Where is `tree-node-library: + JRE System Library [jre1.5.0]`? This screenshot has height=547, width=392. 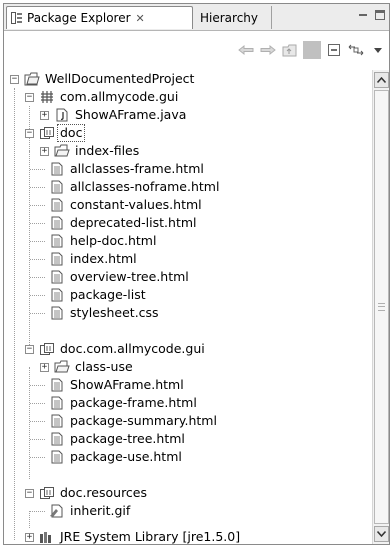
tree-node-library: + JRE System Library [jre1.5.0] is located at coordinates (123, 536).